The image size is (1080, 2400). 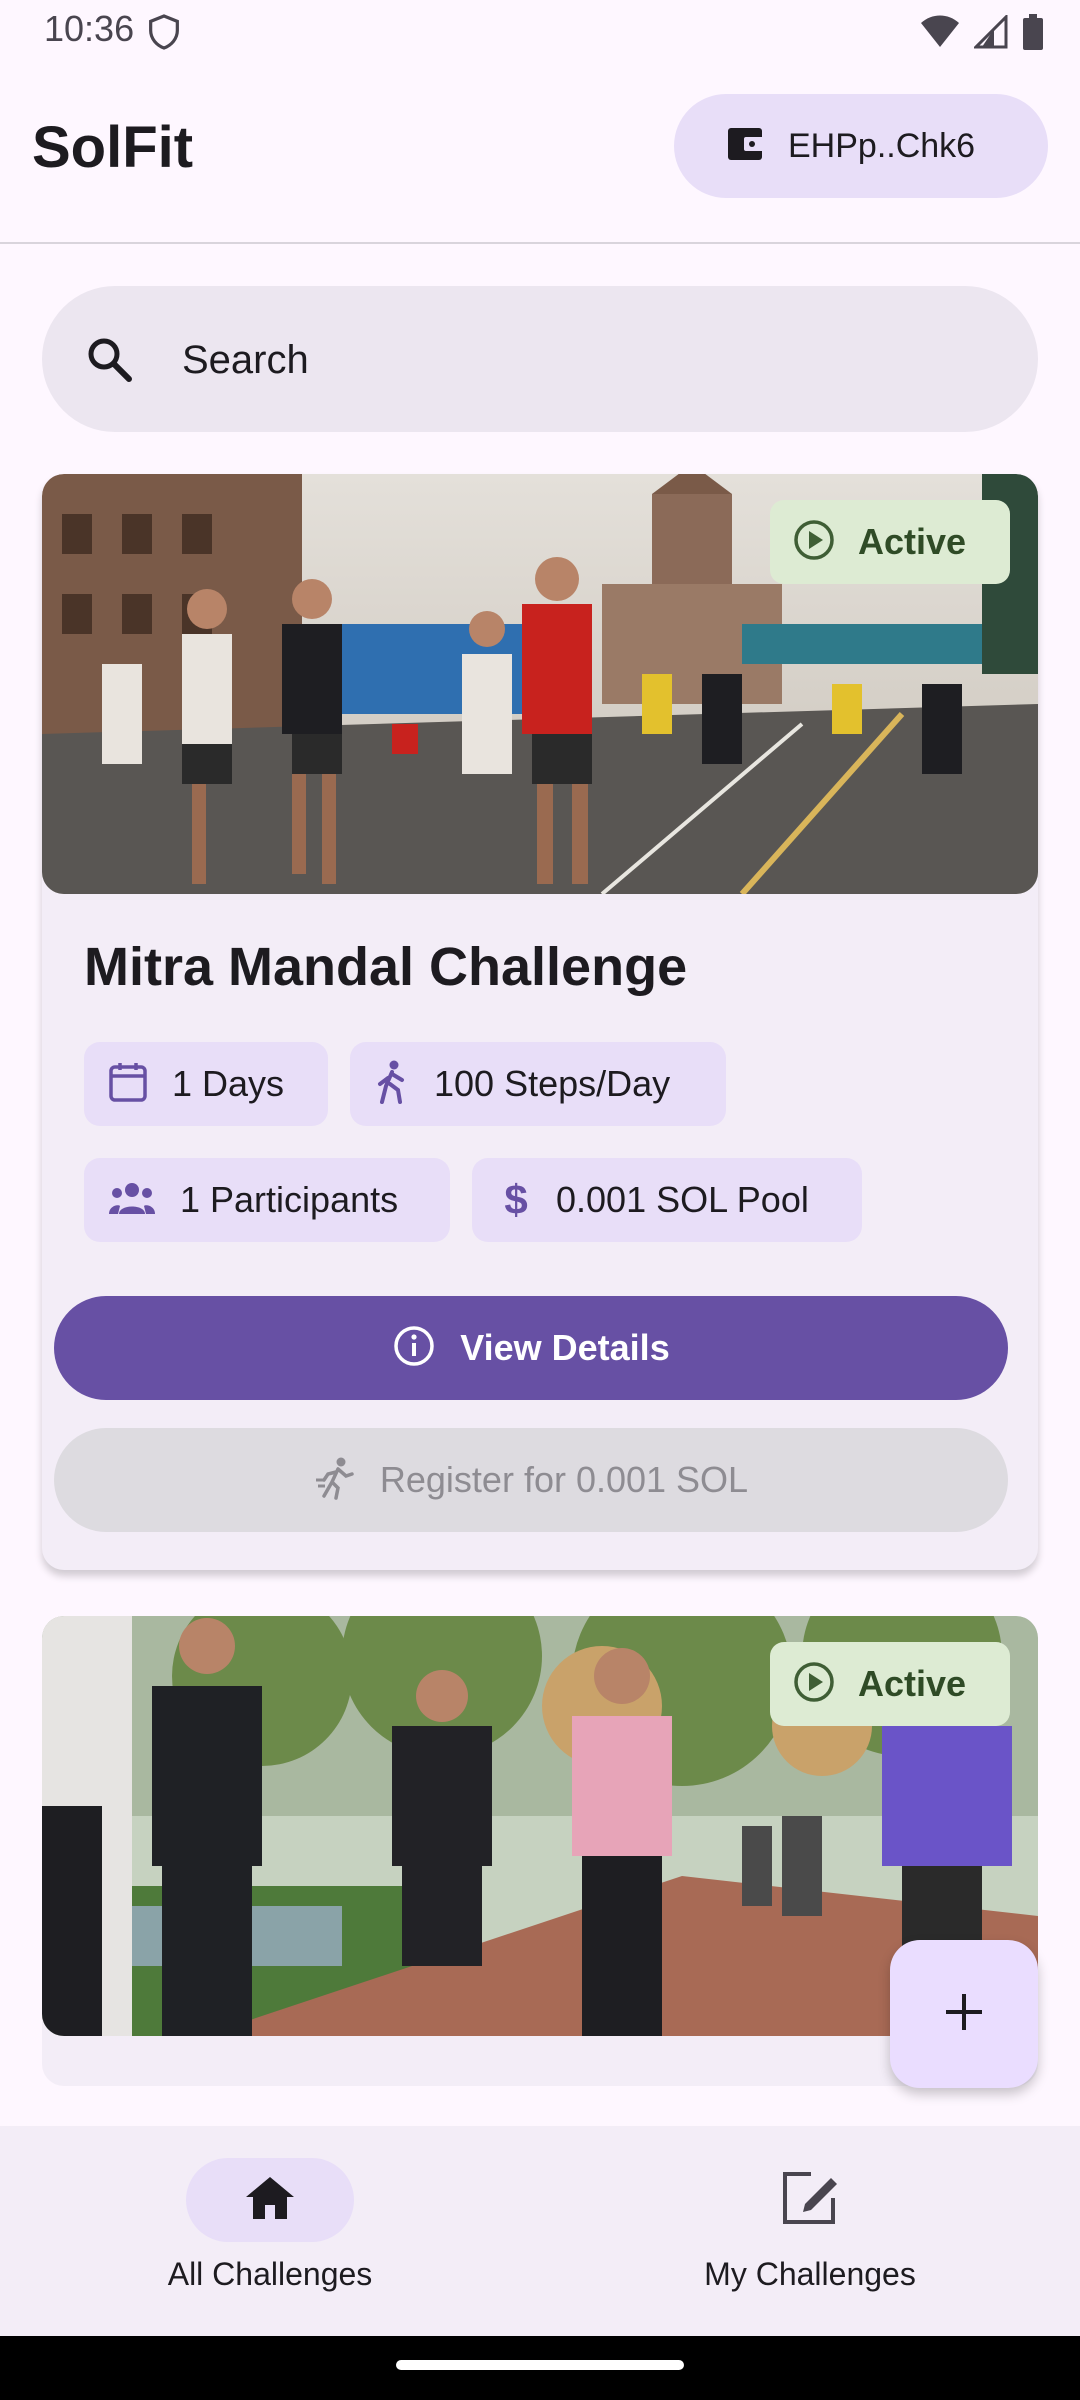 I want to click on nav-item-my-challenges: My Challenges, so click(x=810, y=2231).